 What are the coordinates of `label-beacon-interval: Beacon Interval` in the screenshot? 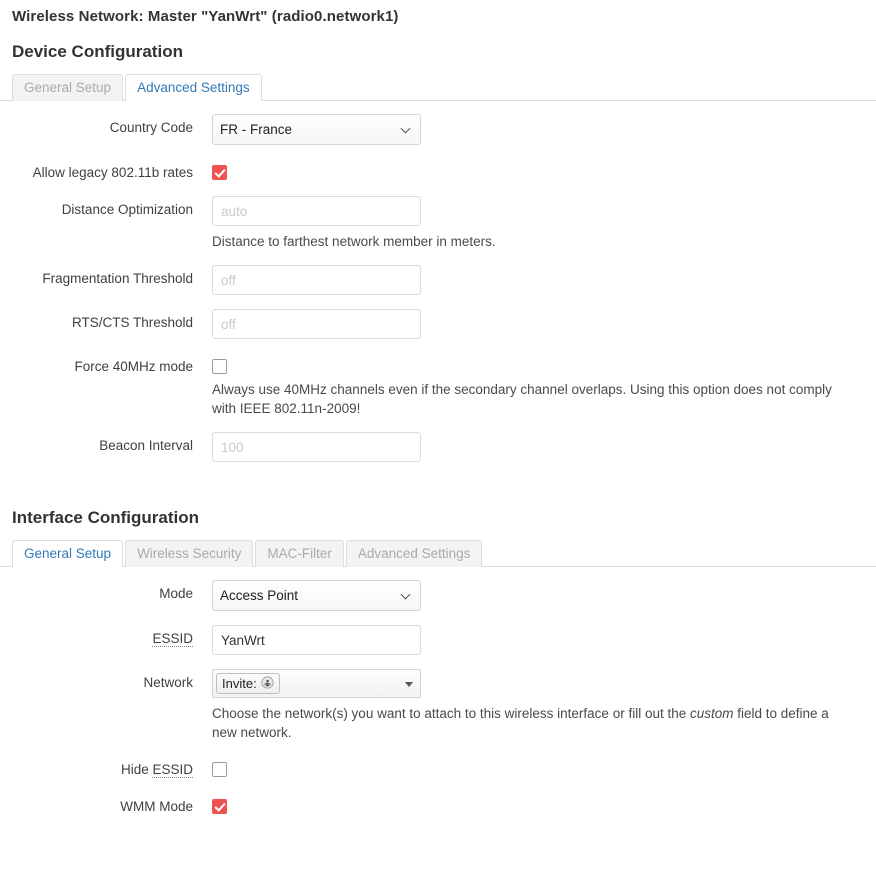 It's located at (146, 445).